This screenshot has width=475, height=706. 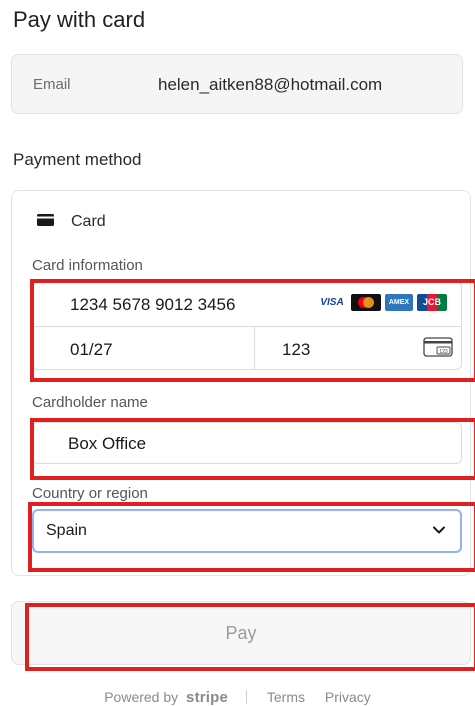 I want to click on cvc-card-icon: 123, so click(x=438, y=347).